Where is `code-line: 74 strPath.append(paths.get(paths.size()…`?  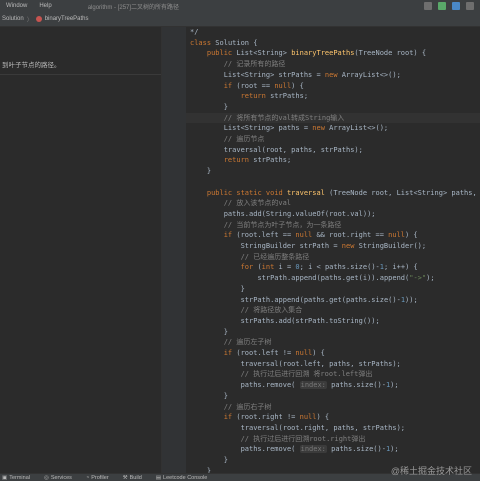 code-line: 74 strPath.append(paths.get(paths.size()… is located at coordinates (333, 300).